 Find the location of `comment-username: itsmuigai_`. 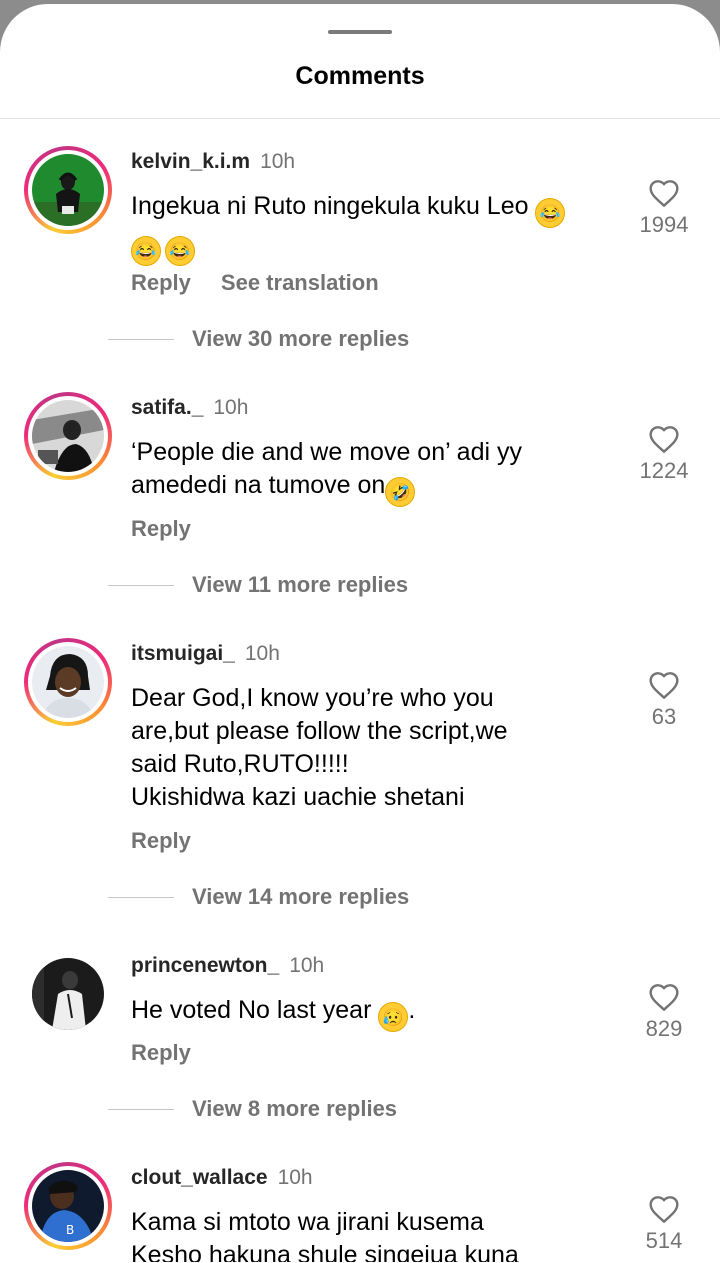

comment-username: itsmuigai_ is located at coordinates (183, 653).